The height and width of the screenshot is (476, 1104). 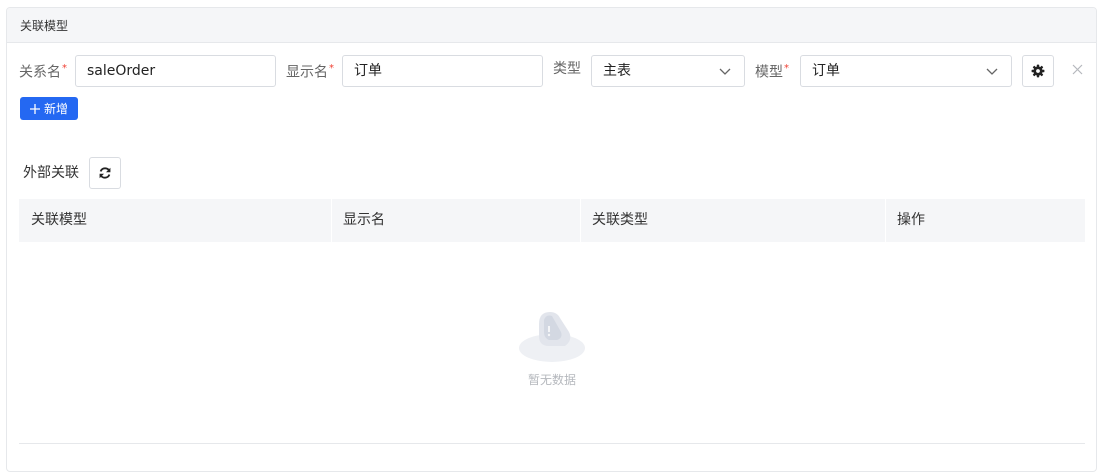 What do you see at coordinates (55, 109) in the screenshot?
I see `add-button-label: 新增` at bounding box center [55, 109].